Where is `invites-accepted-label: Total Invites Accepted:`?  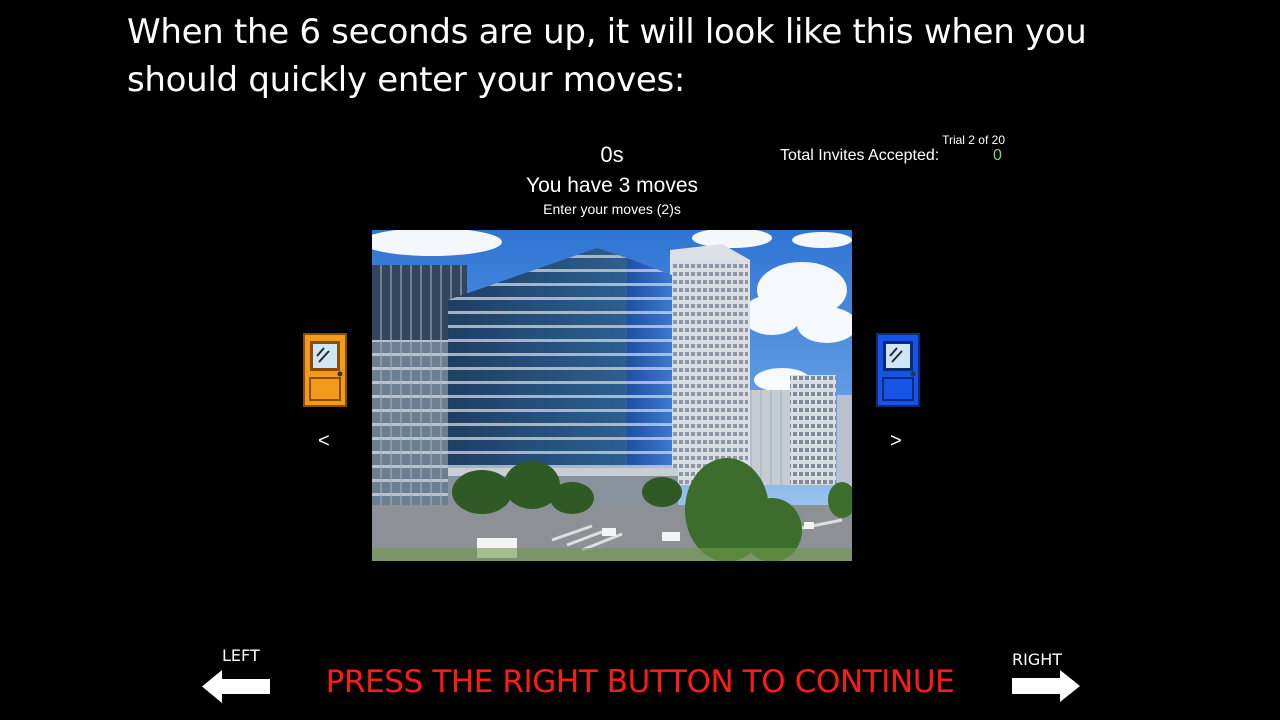
invites-accepted-label: Total Invites Accepted: is located at coordinates (860, 155).